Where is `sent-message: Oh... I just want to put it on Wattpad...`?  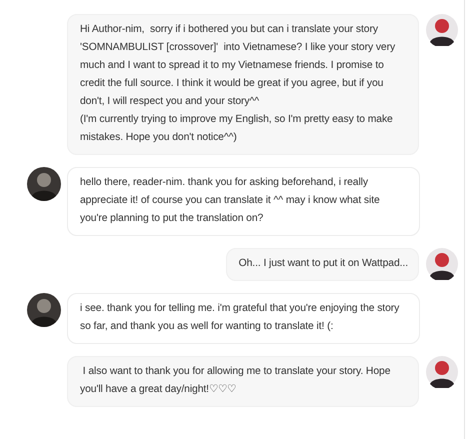
sent-message: Oh... I just want to put it on Wattpad... is located at coordinates (322, 264).